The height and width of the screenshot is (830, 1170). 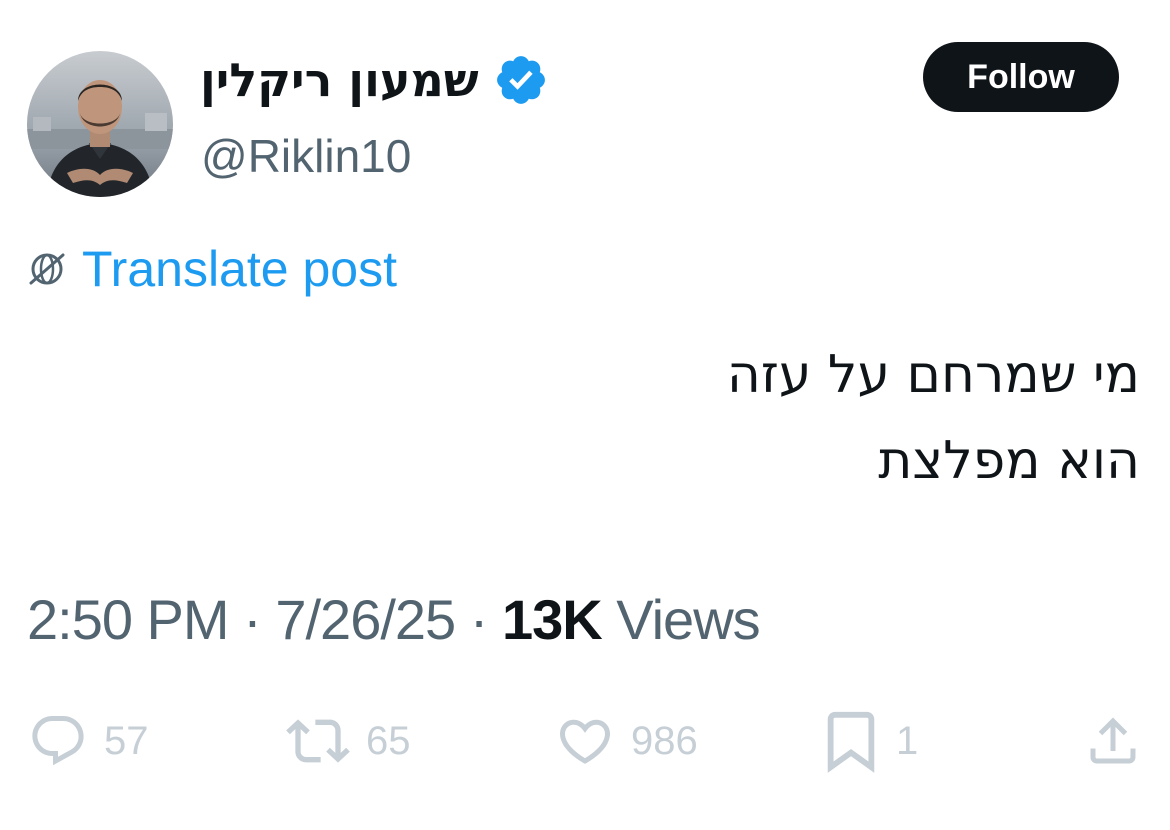 I want to click on avatar, so click(x=100, y=124).